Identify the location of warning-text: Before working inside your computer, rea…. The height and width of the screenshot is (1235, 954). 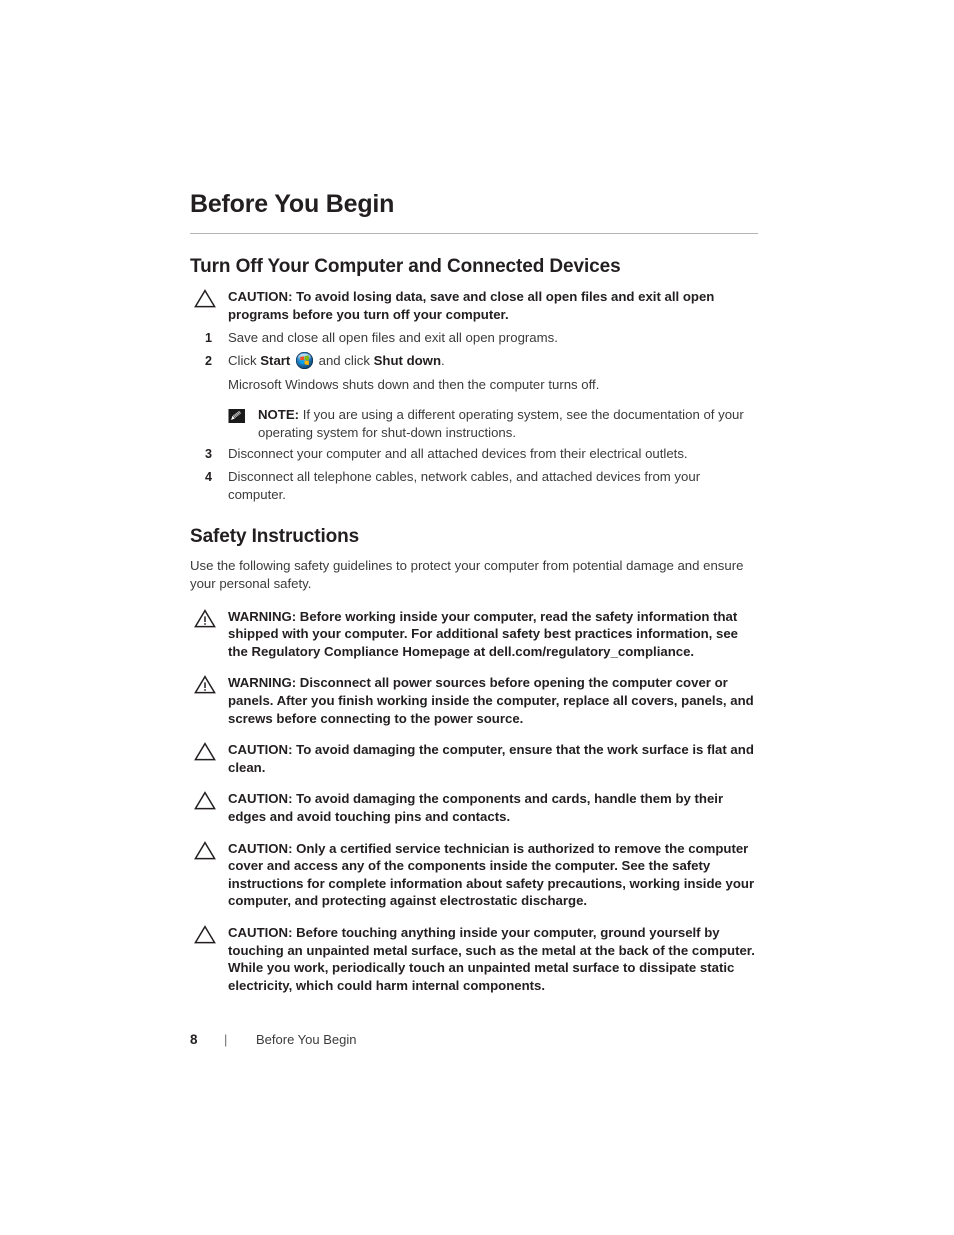
(483, 633).